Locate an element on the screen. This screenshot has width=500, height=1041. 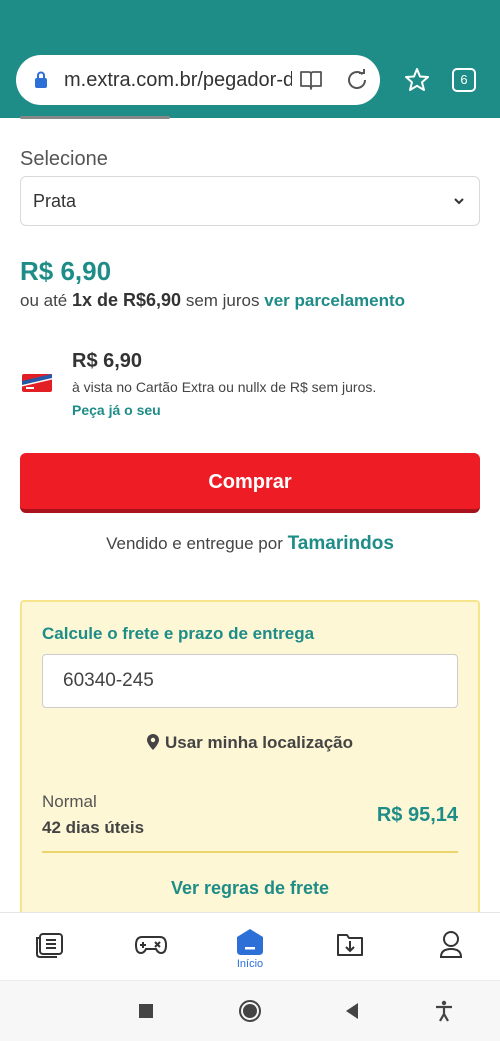
lock-icon is located at coordinates (41, 79).